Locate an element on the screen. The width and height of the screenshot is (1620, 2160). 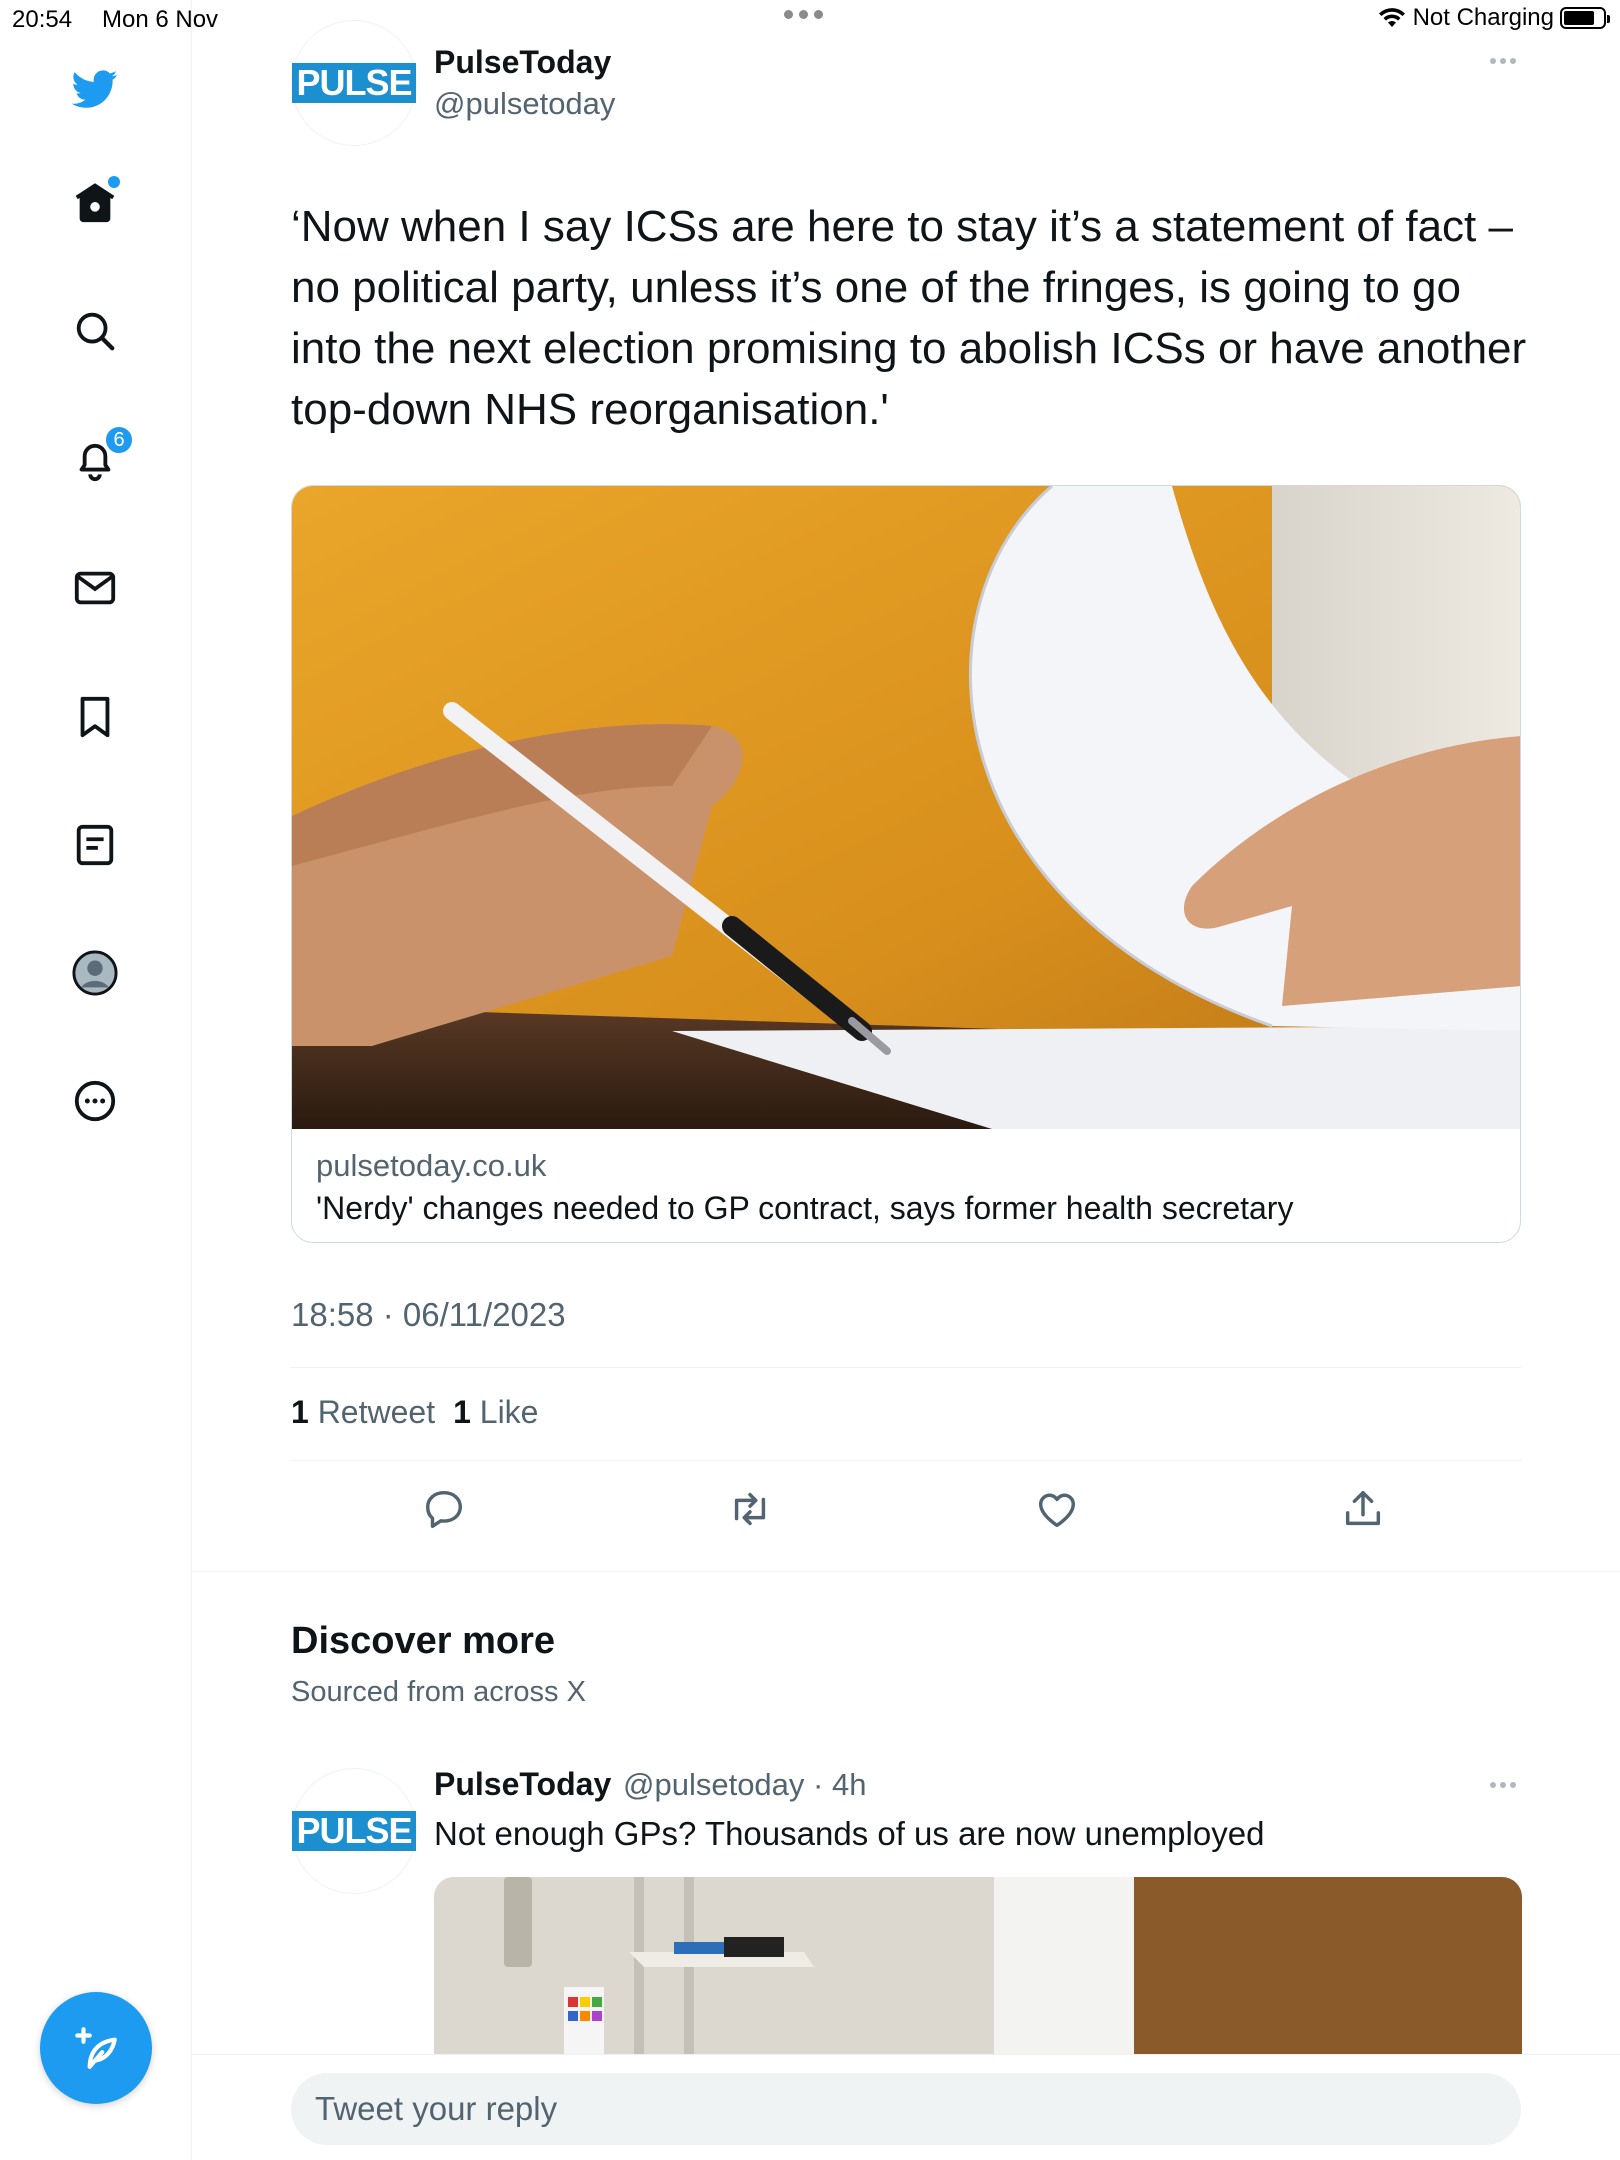
home-unread-dot is located at coordinates (114, 182).